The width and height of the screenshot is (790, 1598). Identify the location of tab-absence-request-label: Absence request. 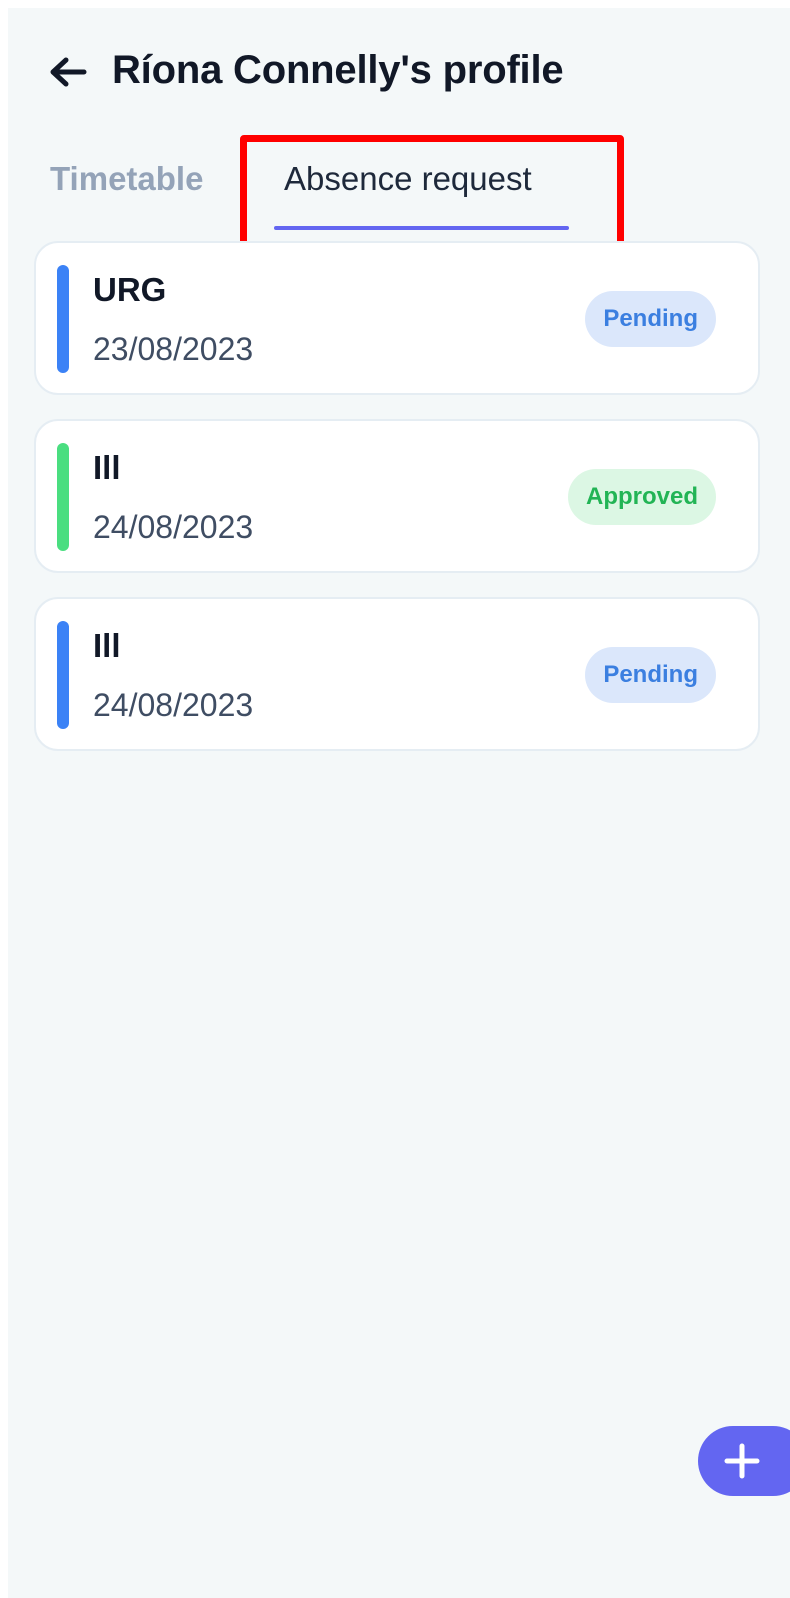
(408, 178).